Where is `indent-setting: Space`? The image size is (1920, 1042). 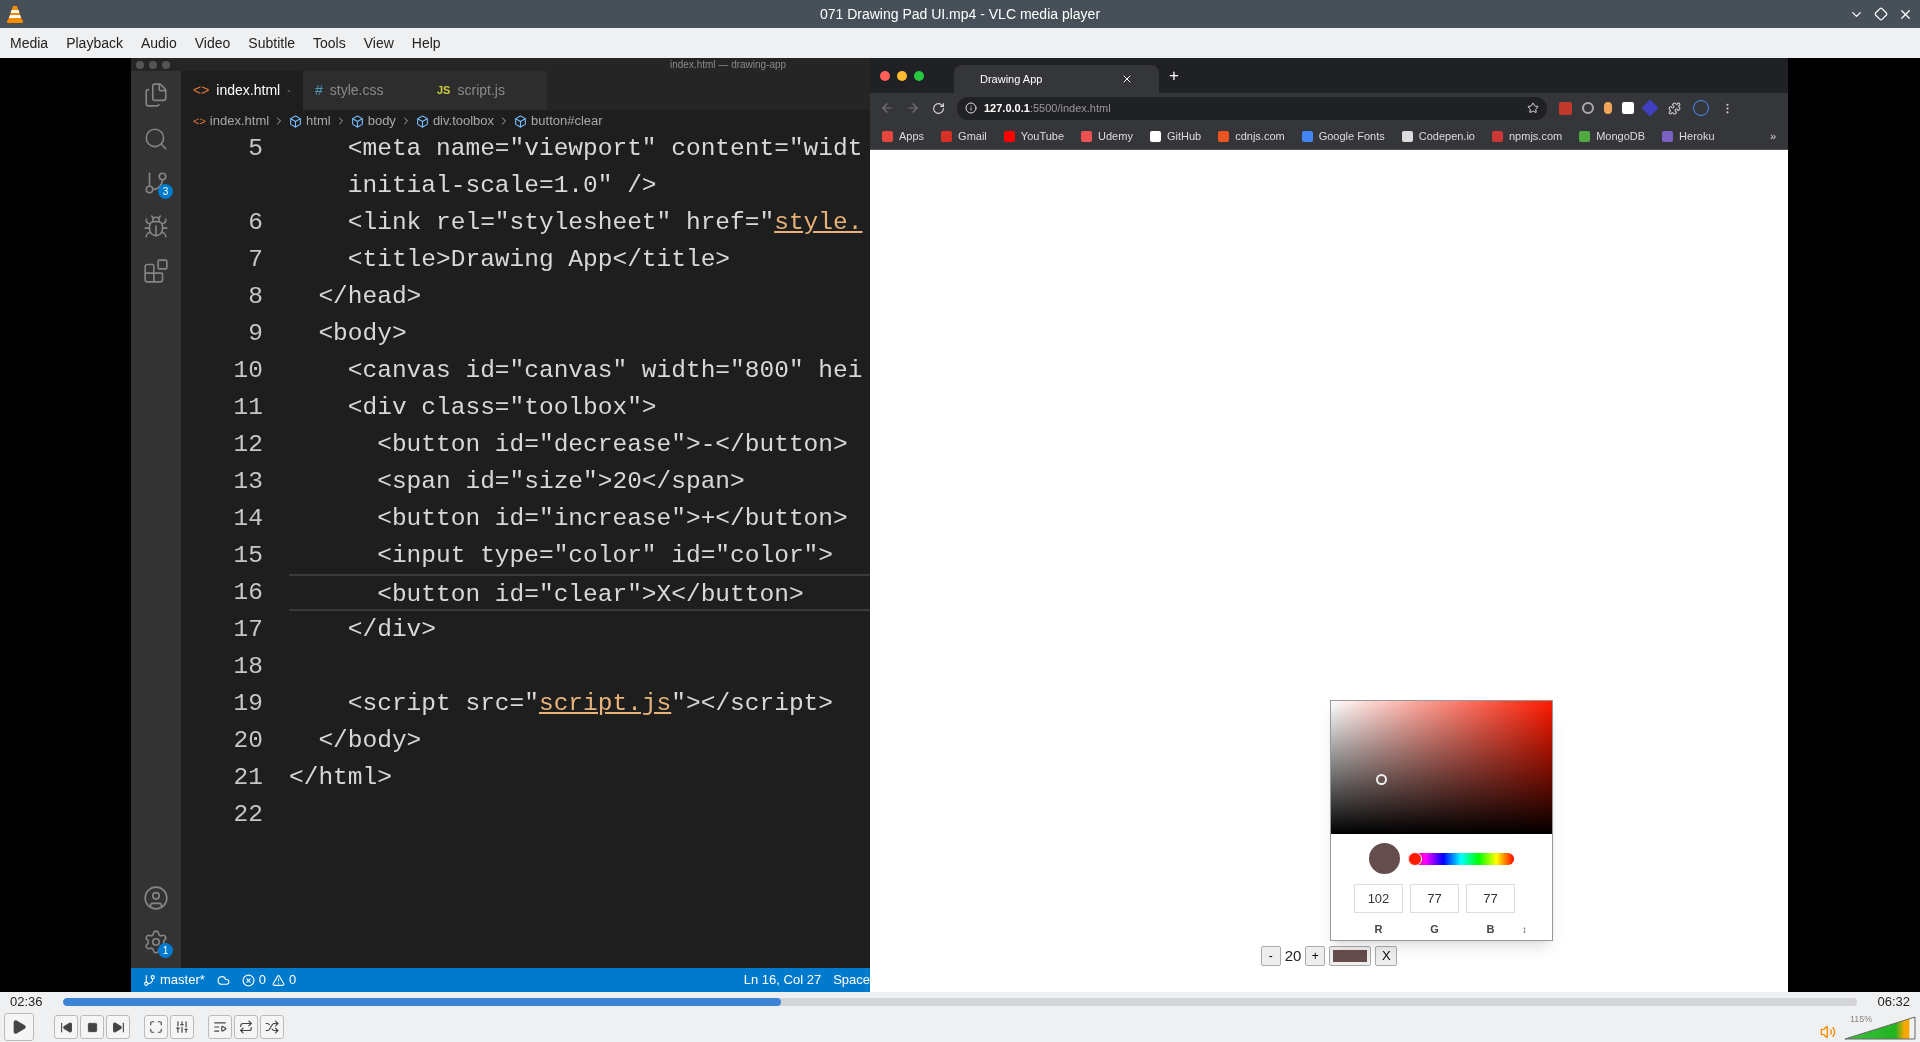 indent-setting: Space is located at coordinates (851, 980).